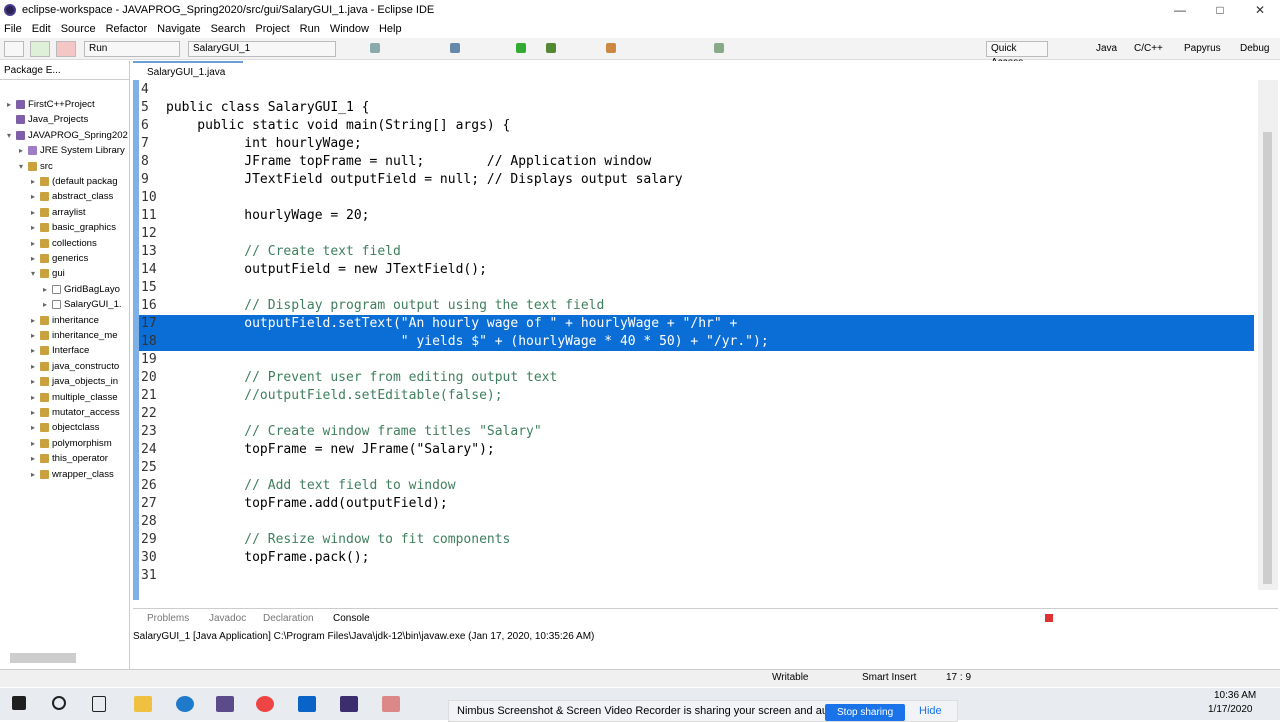  I want to click on code-line: 29 // Resize window to fit components, so click(696, 540).